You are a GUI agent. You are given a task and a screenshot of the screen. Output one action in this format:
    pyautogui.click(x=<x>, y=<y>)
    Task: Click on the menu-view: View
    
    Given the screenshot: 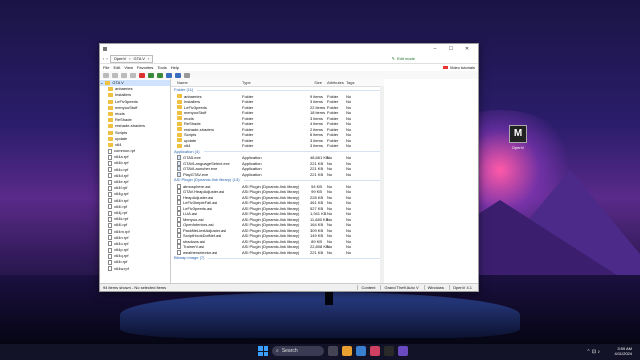 What is the action you would take?
    pyautogui.click(x=128, y=67)
    